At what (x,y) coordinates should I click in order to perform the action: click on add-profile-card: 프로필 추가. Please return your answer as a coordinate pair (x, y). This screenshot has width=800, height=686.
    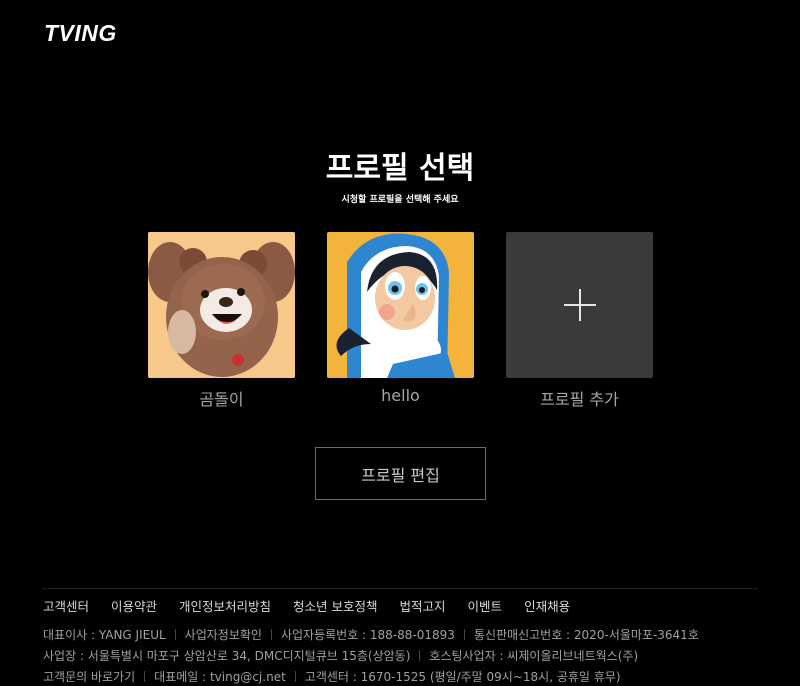
    Looking at the image, I should click on (579, 321).